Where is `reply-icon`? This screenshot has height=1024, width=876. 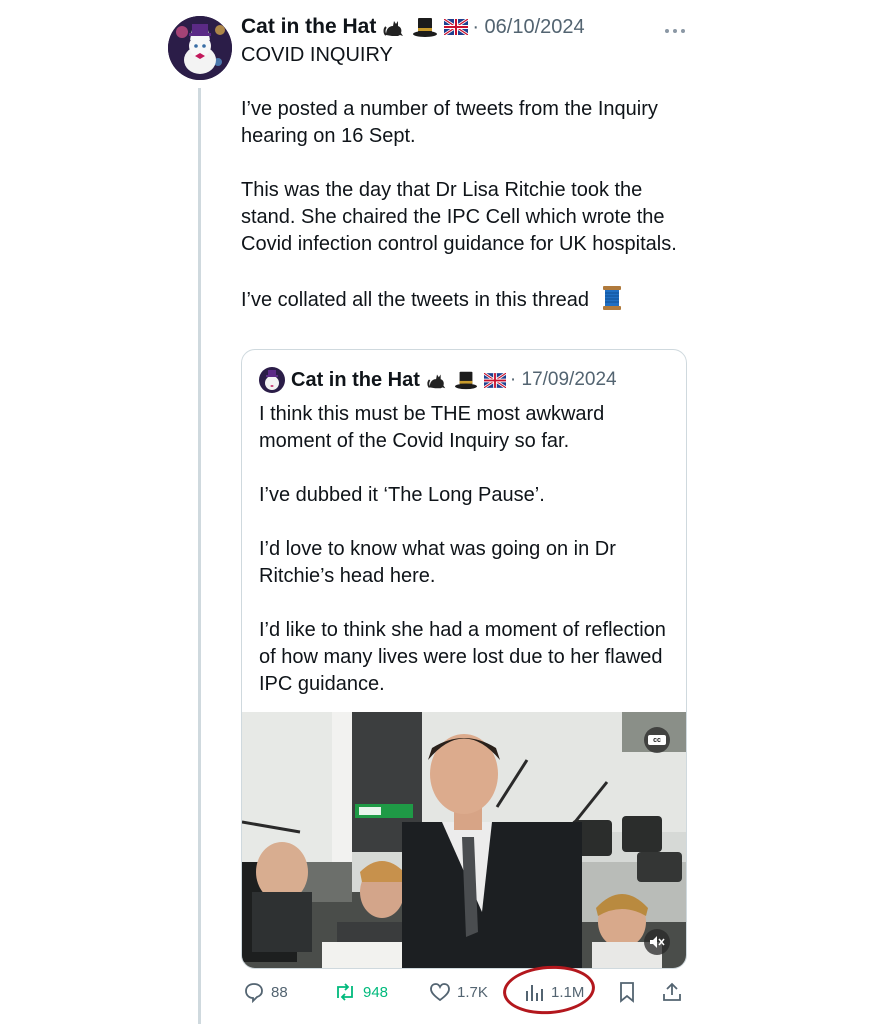
reply-icon is located at coordinates (254, 993).